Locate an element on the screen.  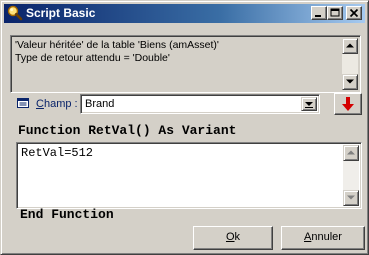
field-dropdown-button is located at coordinates (309, 104).